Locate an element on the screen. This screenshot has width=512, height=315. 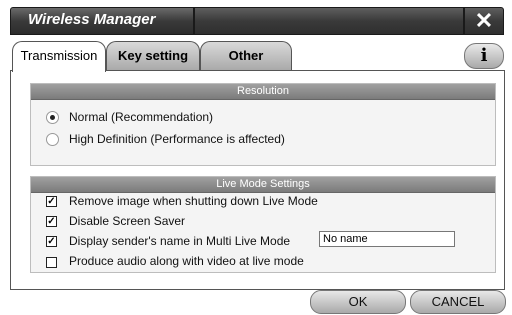
checkbox-produce-audio is located at coordinates (51, 262).